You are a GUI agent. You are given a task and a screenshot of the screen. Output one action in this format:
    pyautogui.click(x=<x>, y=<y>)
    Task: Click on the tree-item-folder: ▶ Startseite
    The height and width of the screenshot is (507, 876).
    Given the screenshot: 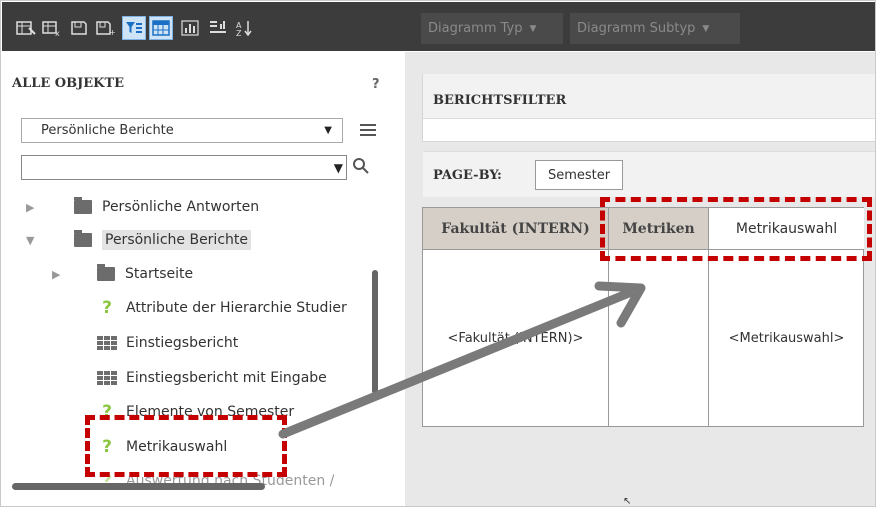 What is the action you would take?
    pyautogui.click(x=192, y=274)
    